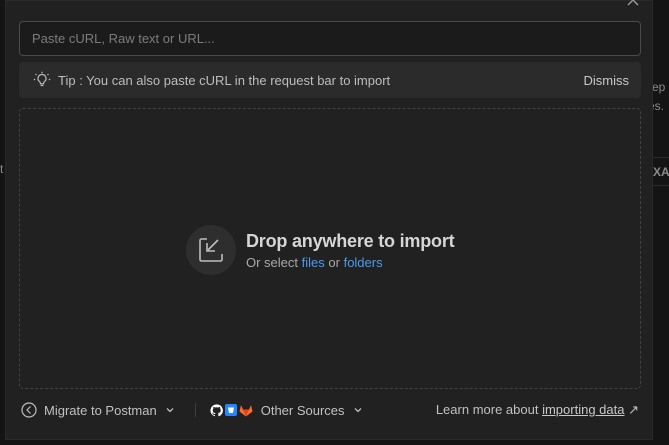 This screenshot has width=669, height=445. I want to click on bitbucket-icon, so click(230, 410).